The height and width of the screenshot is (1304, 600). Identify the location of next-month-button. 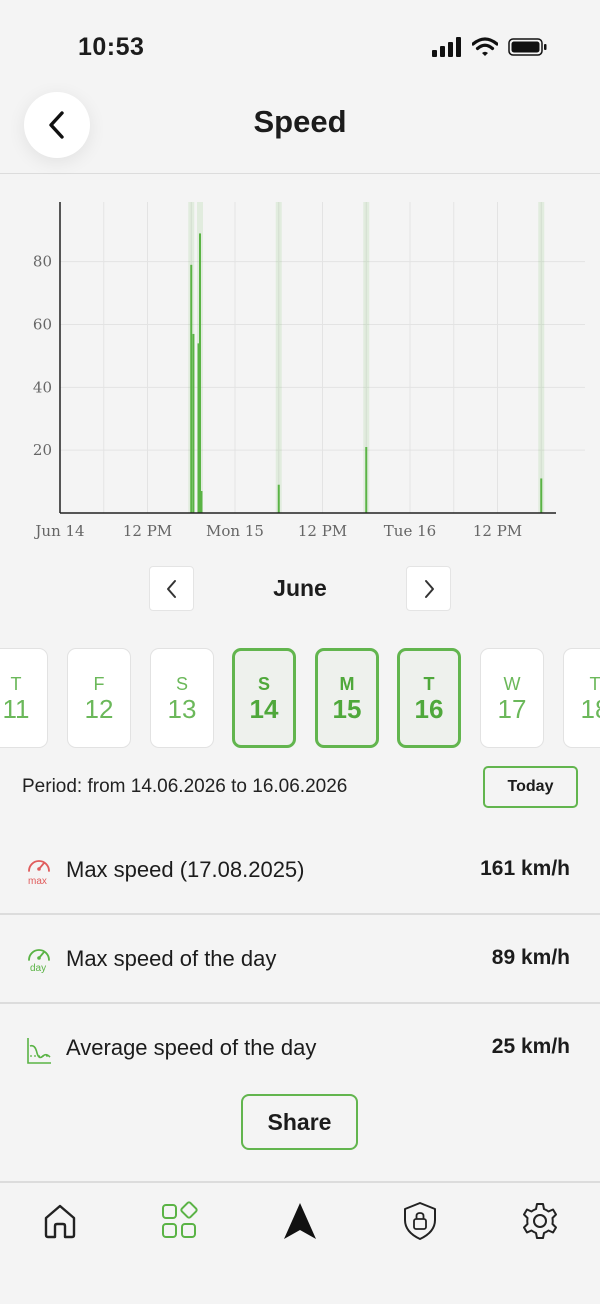
(428, 588).